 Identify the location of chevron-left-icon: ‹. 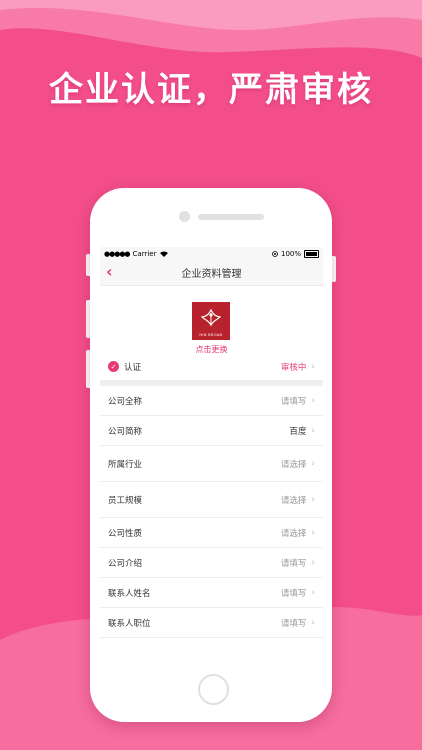
(109, 271).